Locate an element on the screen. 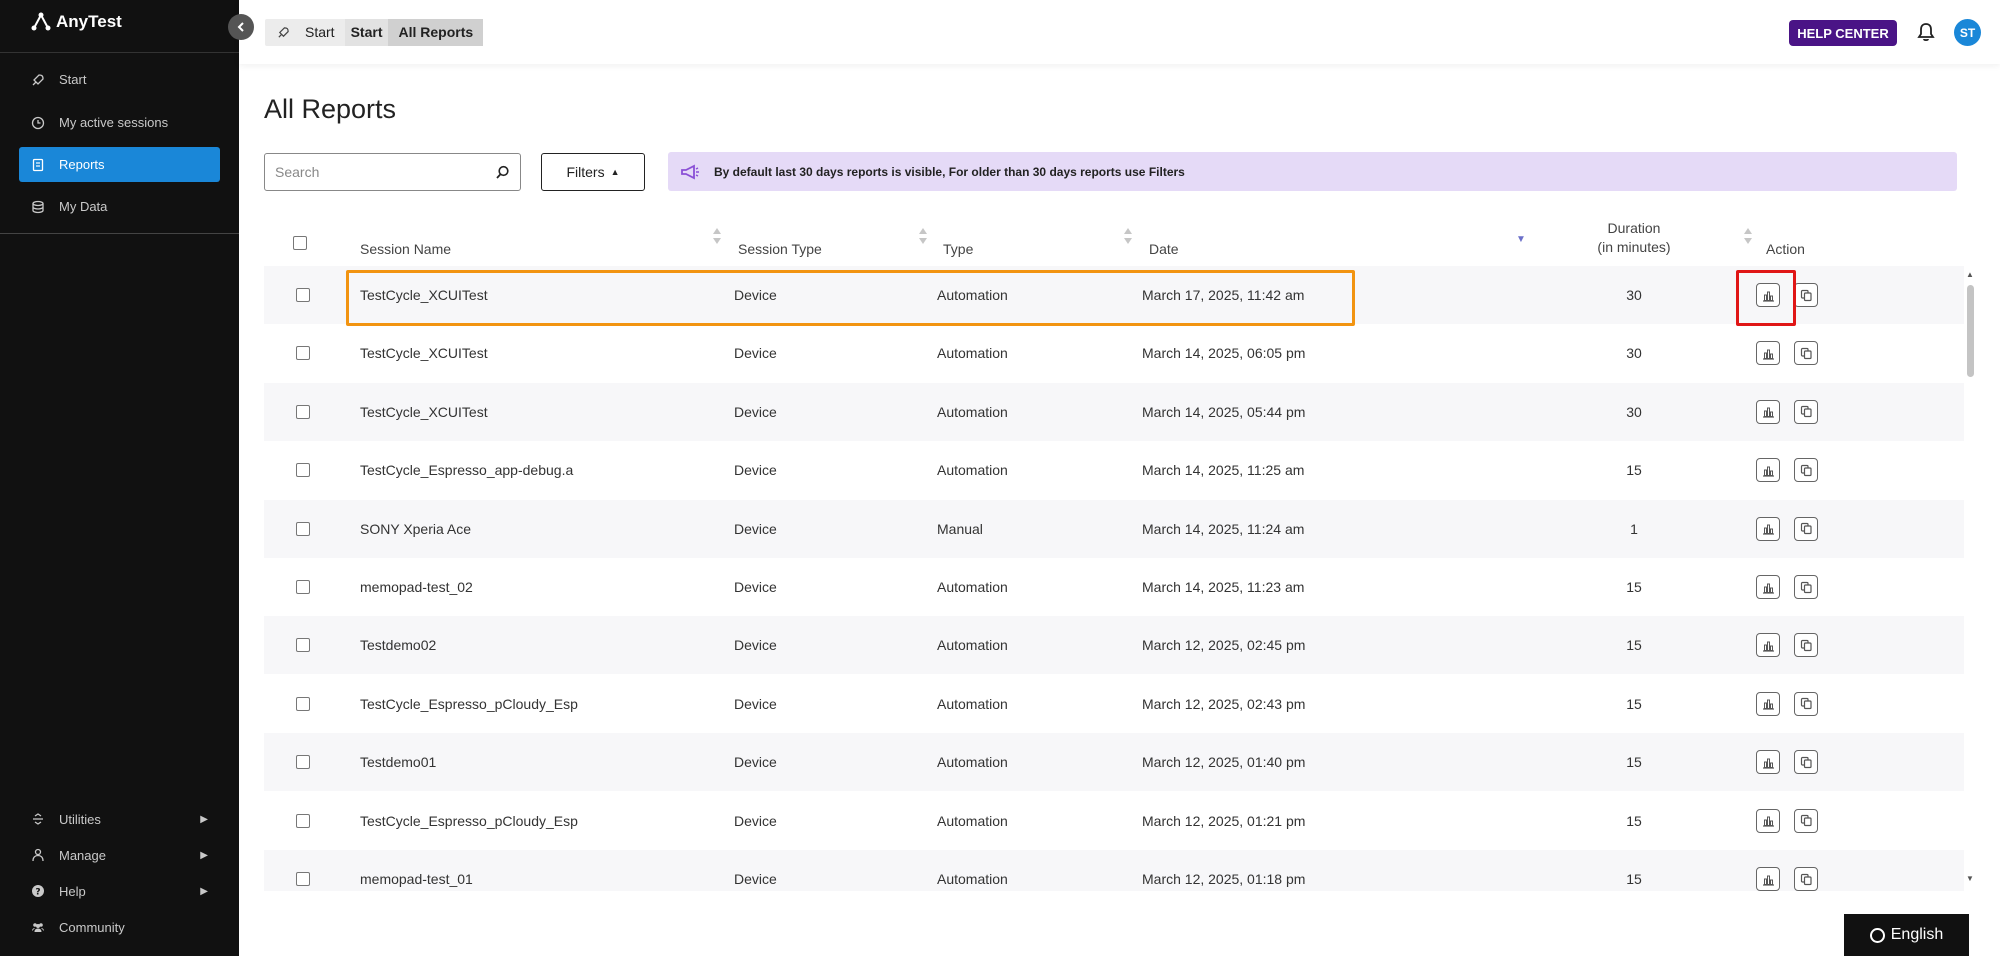 This screenshot has width=2000, height=956. search-input is located at coordinates (385, 172).